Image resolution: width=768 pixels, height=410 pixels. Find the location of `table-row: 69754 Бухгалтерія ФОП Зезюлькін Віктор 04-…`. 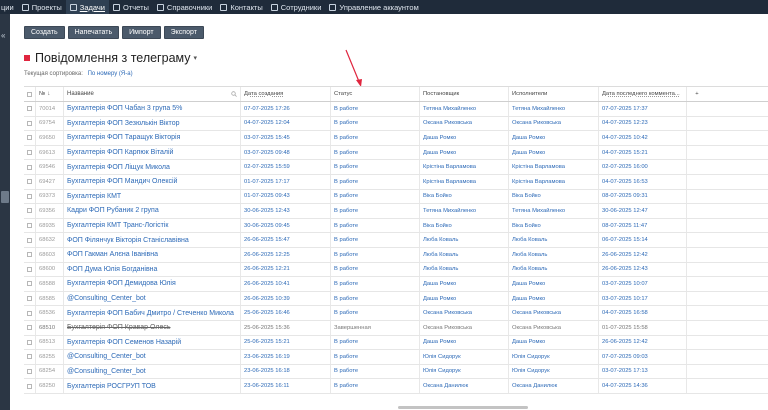

table-row: 69754 Бухгалтерія ФОП Зезюлькін Віктор 04-… is located at coordinates (396, 124).